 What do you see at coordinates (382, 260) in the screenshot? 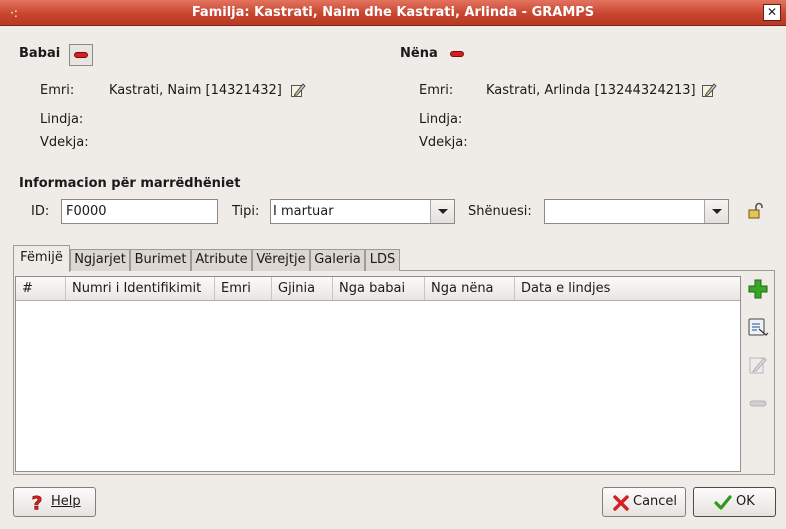
I see `tab-lds: LDS` at bounding box center [382, 260].